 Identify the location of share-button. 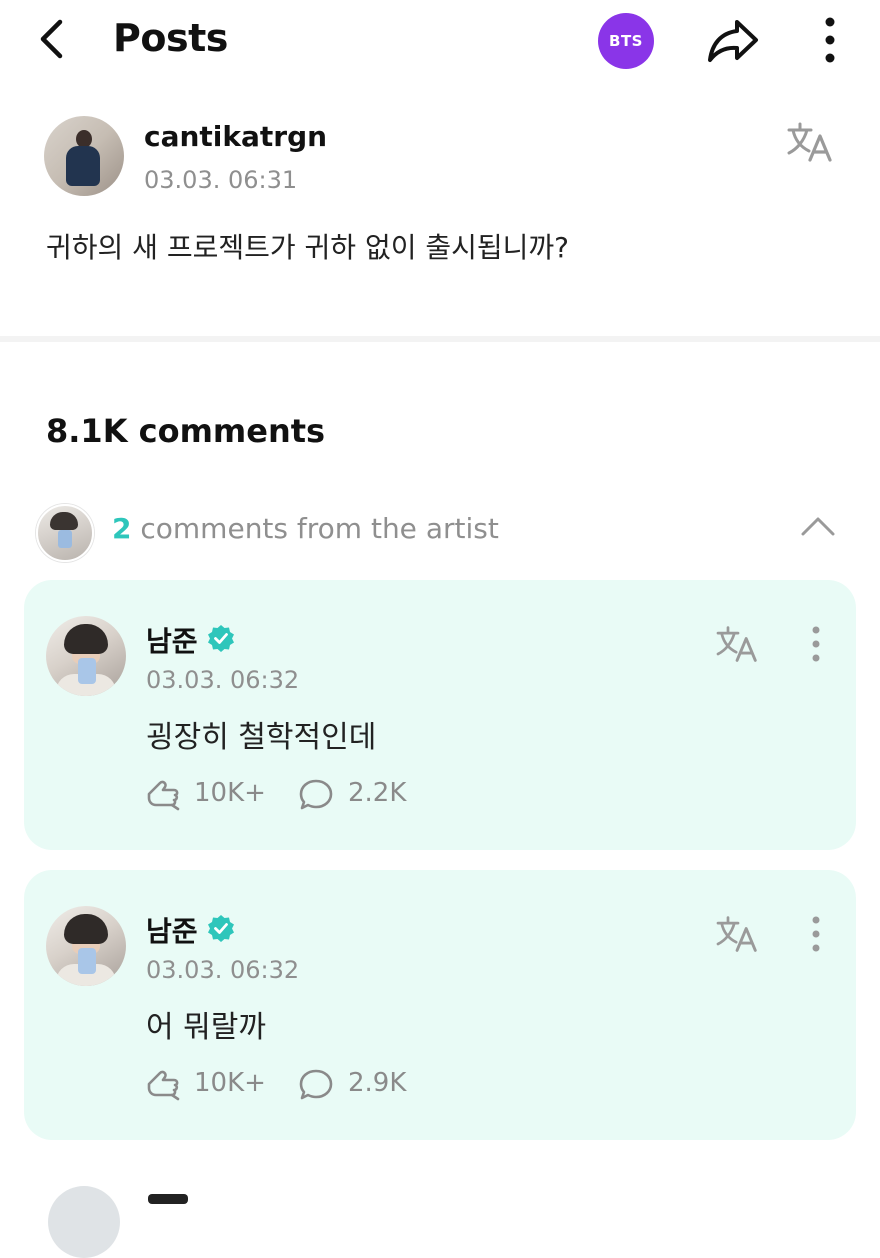
(733, 41).